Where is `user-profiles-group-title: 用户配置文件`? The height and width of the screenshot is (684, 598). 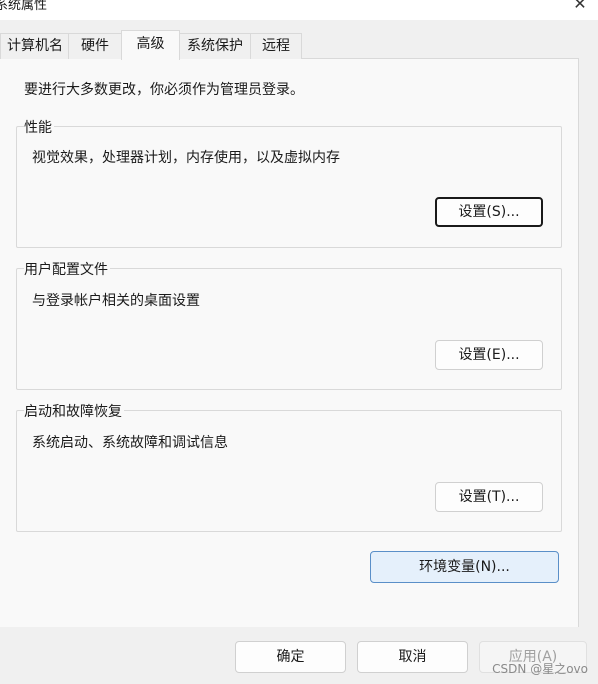 user-profiles-group-title: 用户配置文件 is located at coordinates (67, 269).